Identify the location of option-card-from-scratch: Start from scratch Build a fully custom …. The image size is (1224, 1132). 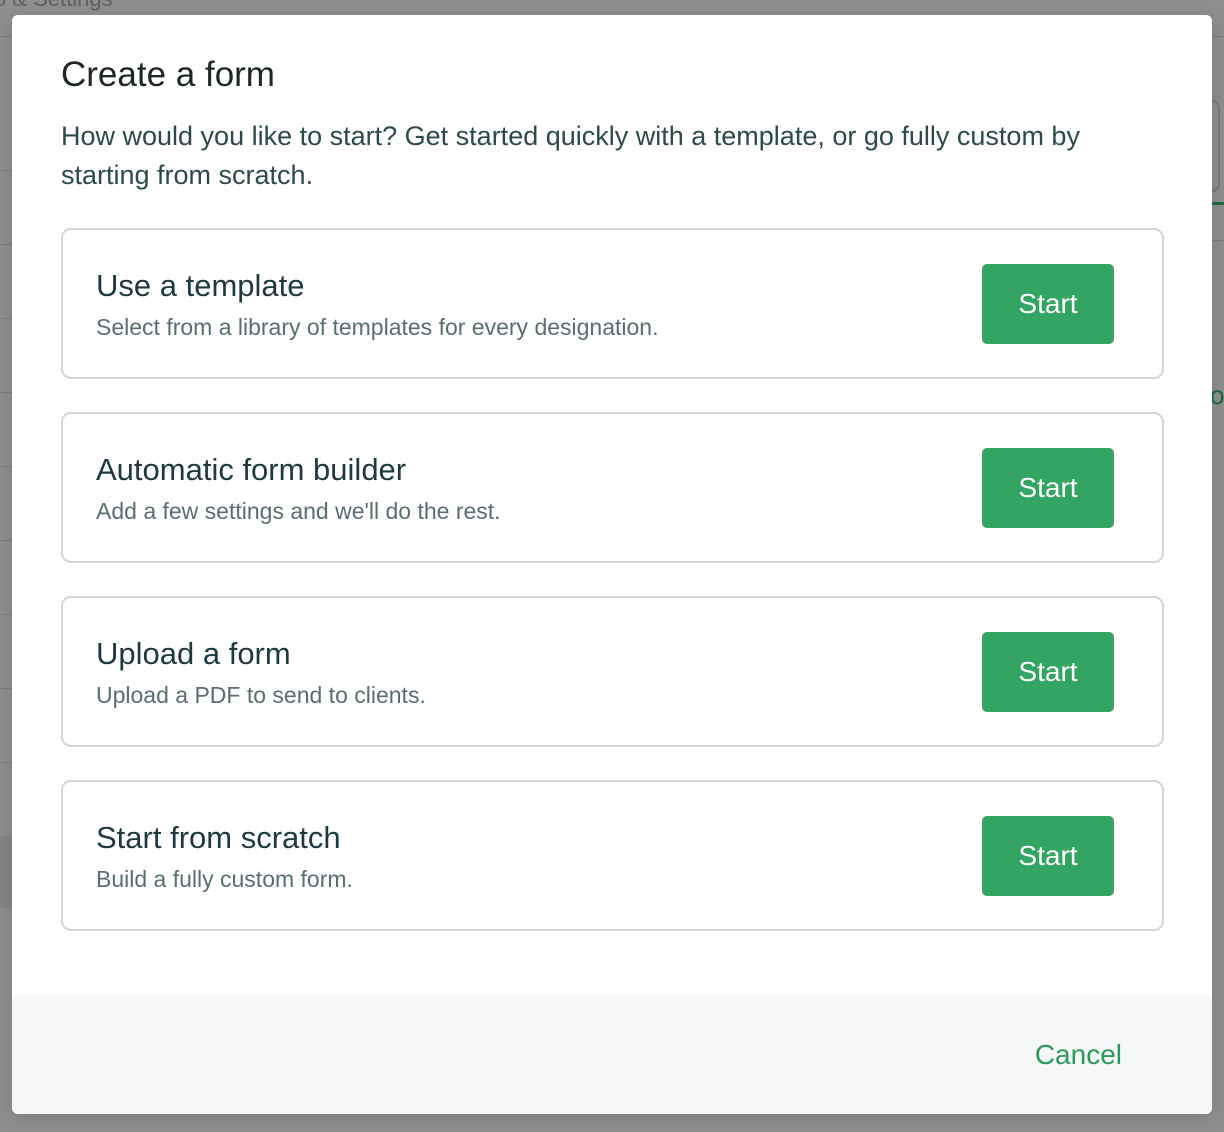
(612, 855).